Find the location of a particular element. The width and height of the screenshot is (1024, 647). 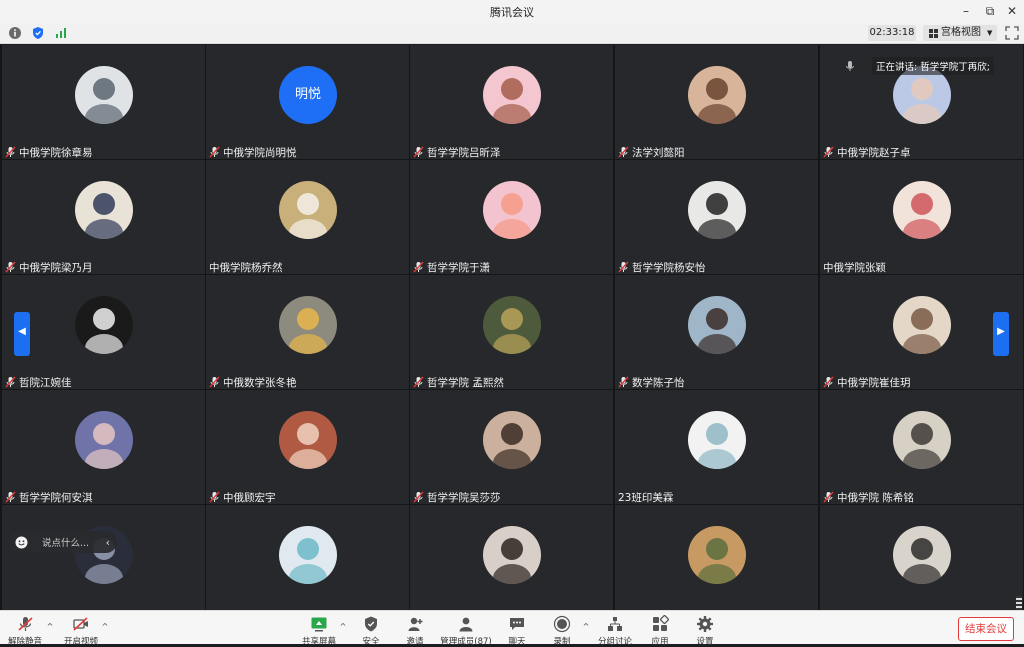

share-screen-button: 共享屏幕 is located at coordinates (319, 631).